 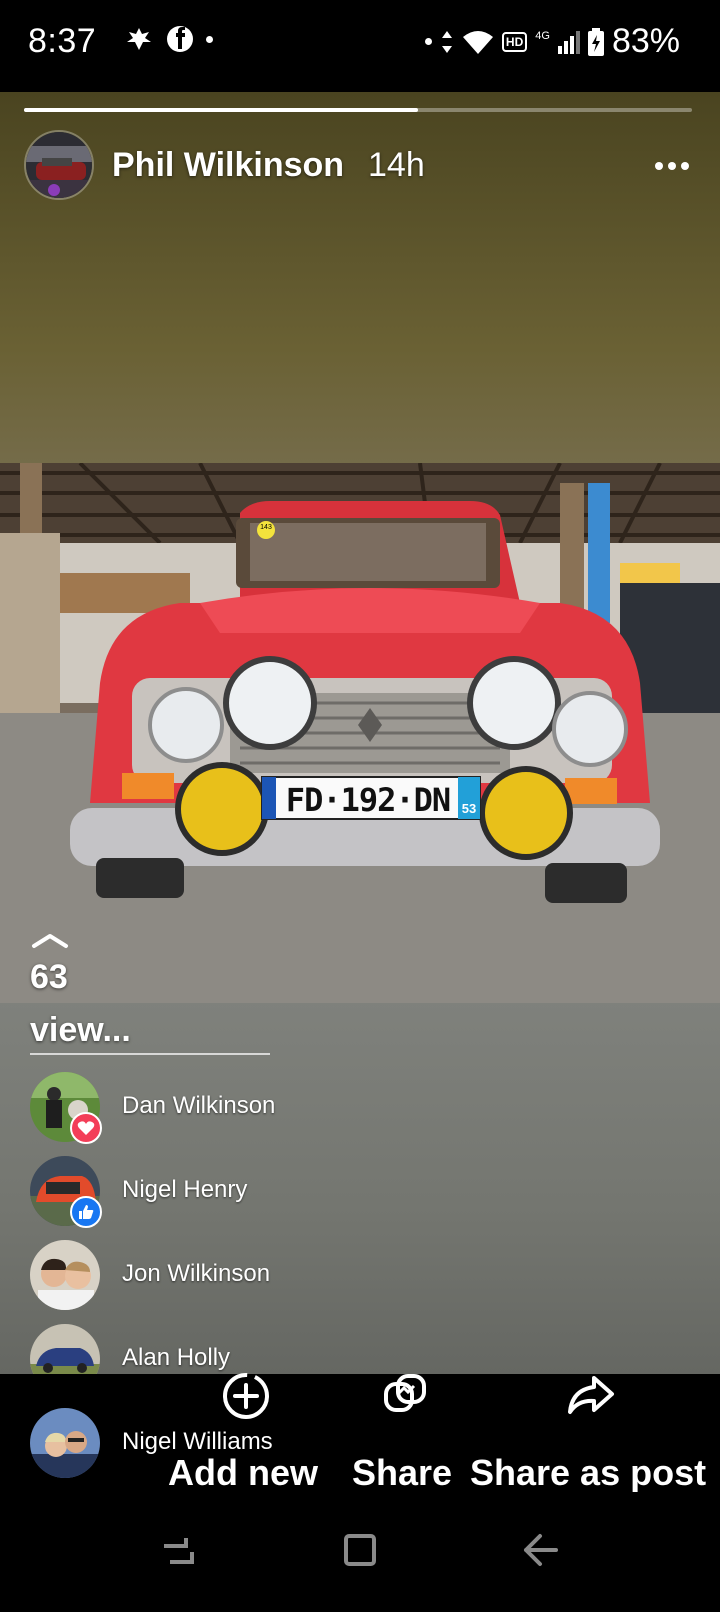 I want to click on like-reaction-icon, so click(x=86, y=1212).